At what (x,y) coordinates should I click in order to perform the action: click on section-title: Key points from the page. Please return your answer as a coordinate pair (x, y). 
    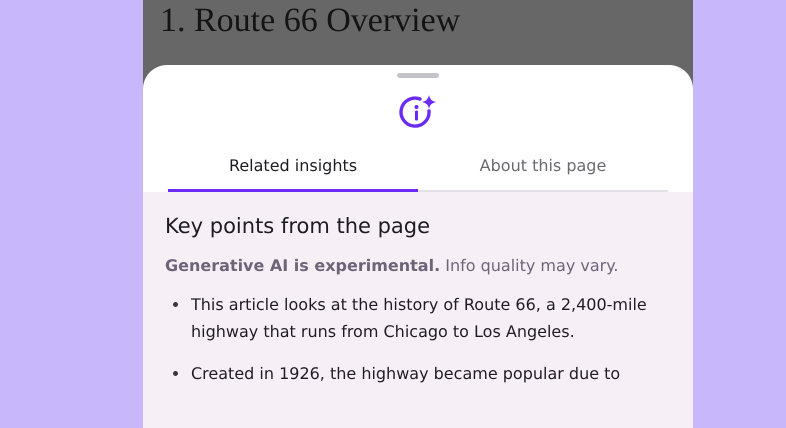
    Looking at the image, I should click on (298, 226).